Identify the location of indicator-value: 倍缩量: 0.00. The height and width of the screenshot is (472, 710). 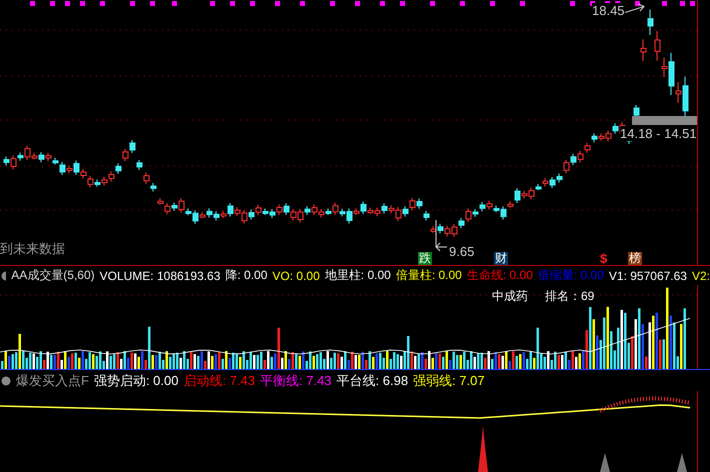
(571, 275).